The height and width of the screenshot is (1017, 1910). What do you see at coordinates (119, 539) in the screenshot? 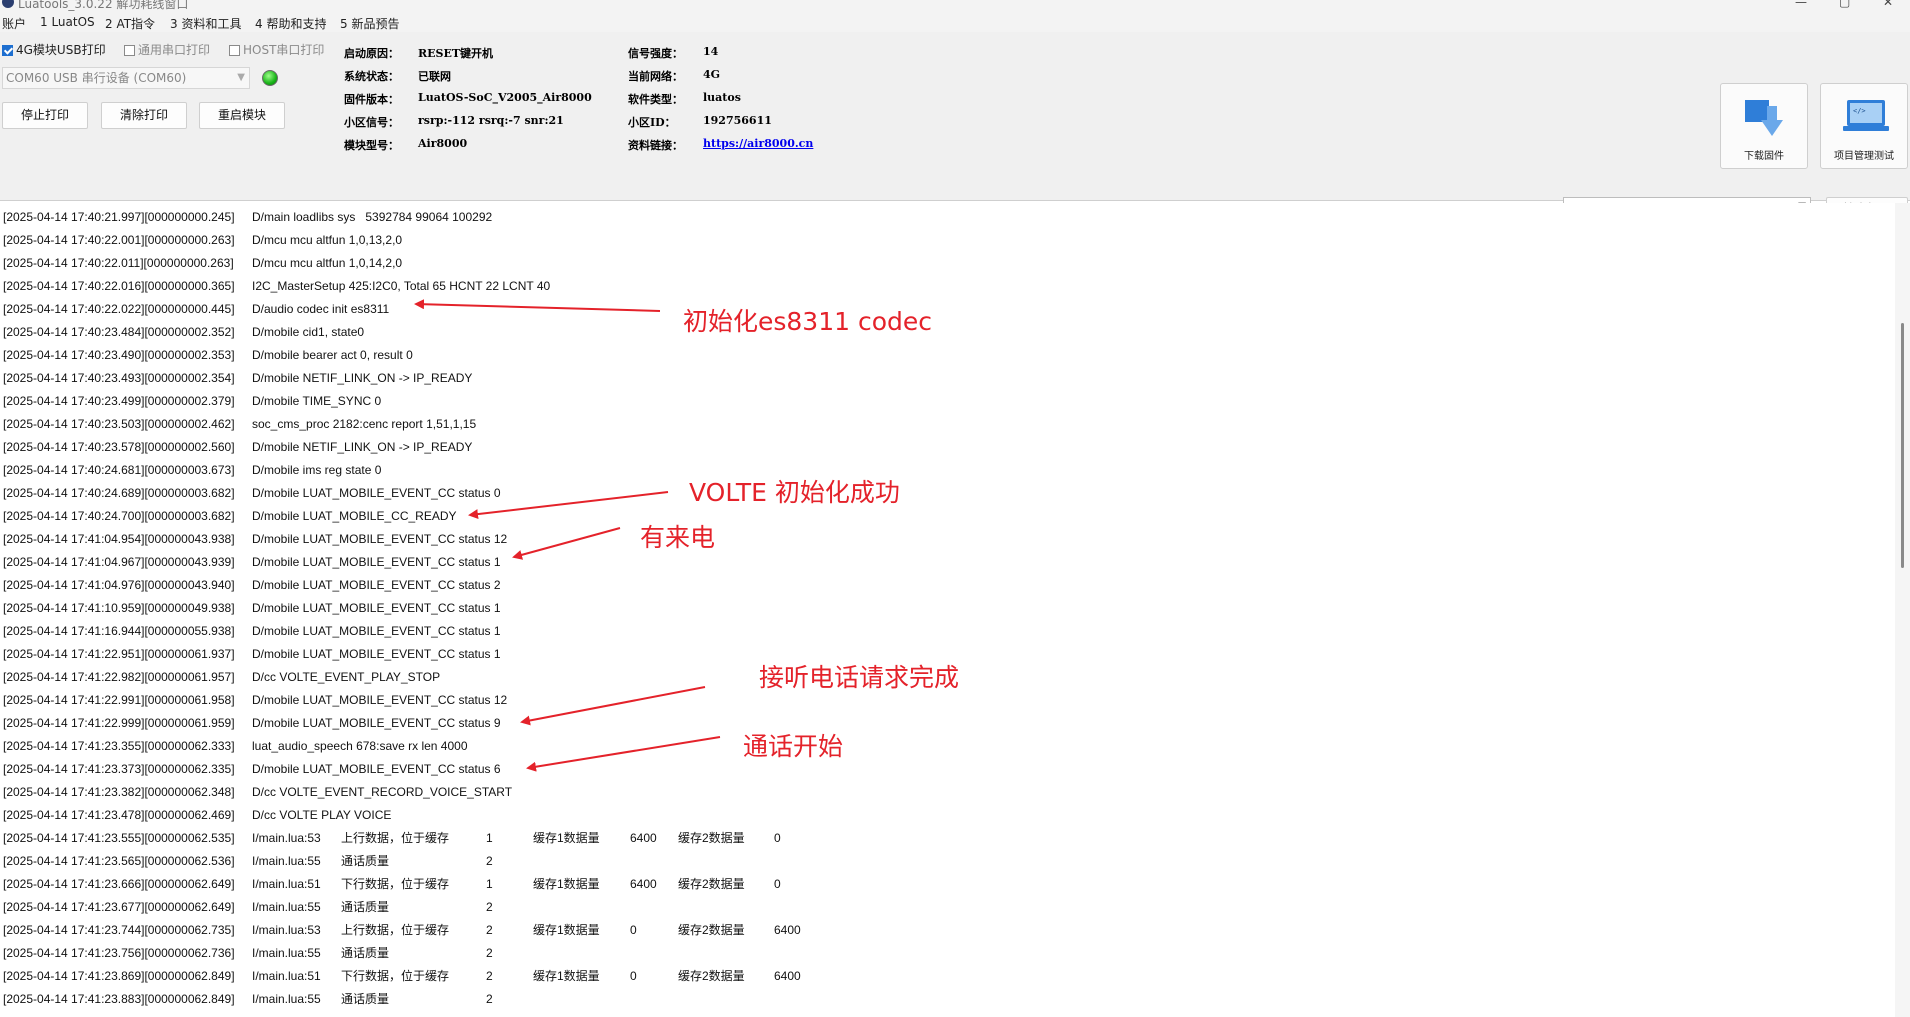
I see `log-timestamp: [2025-04-14 17:41:04.954][000000043.938]` at bounding box center [119, 539].